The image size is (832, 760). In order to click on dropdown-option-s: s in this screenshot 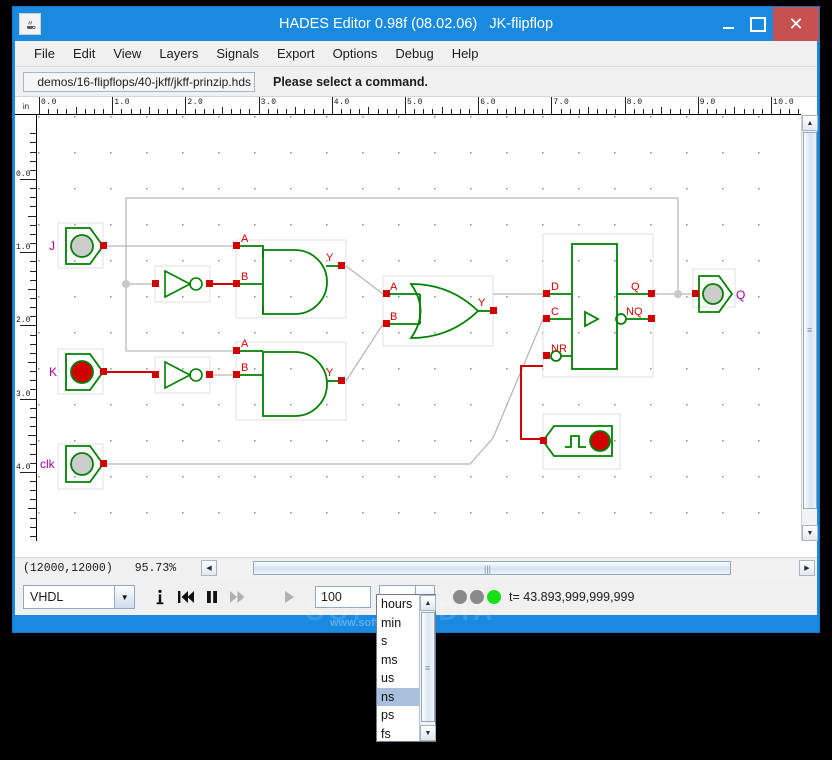, I will do `click(399, 641)`.